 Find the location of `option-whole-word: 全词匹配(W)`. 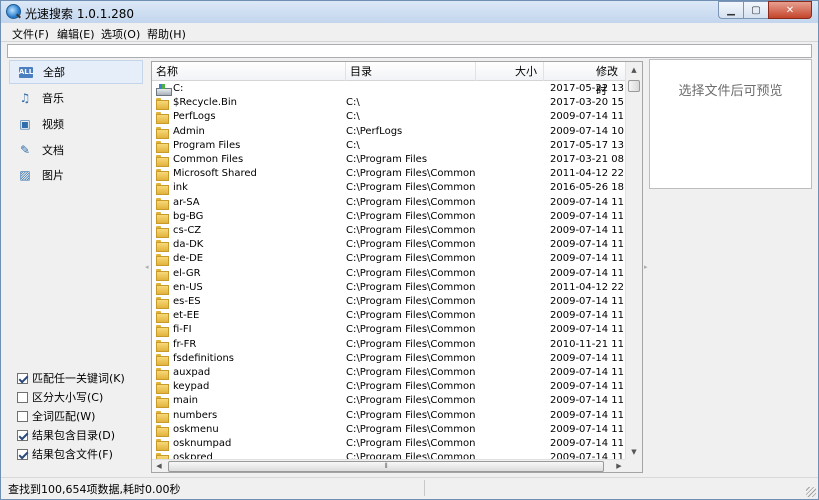

option-whole-word: 全词匹配(W) is located at coordinates (56, 416).